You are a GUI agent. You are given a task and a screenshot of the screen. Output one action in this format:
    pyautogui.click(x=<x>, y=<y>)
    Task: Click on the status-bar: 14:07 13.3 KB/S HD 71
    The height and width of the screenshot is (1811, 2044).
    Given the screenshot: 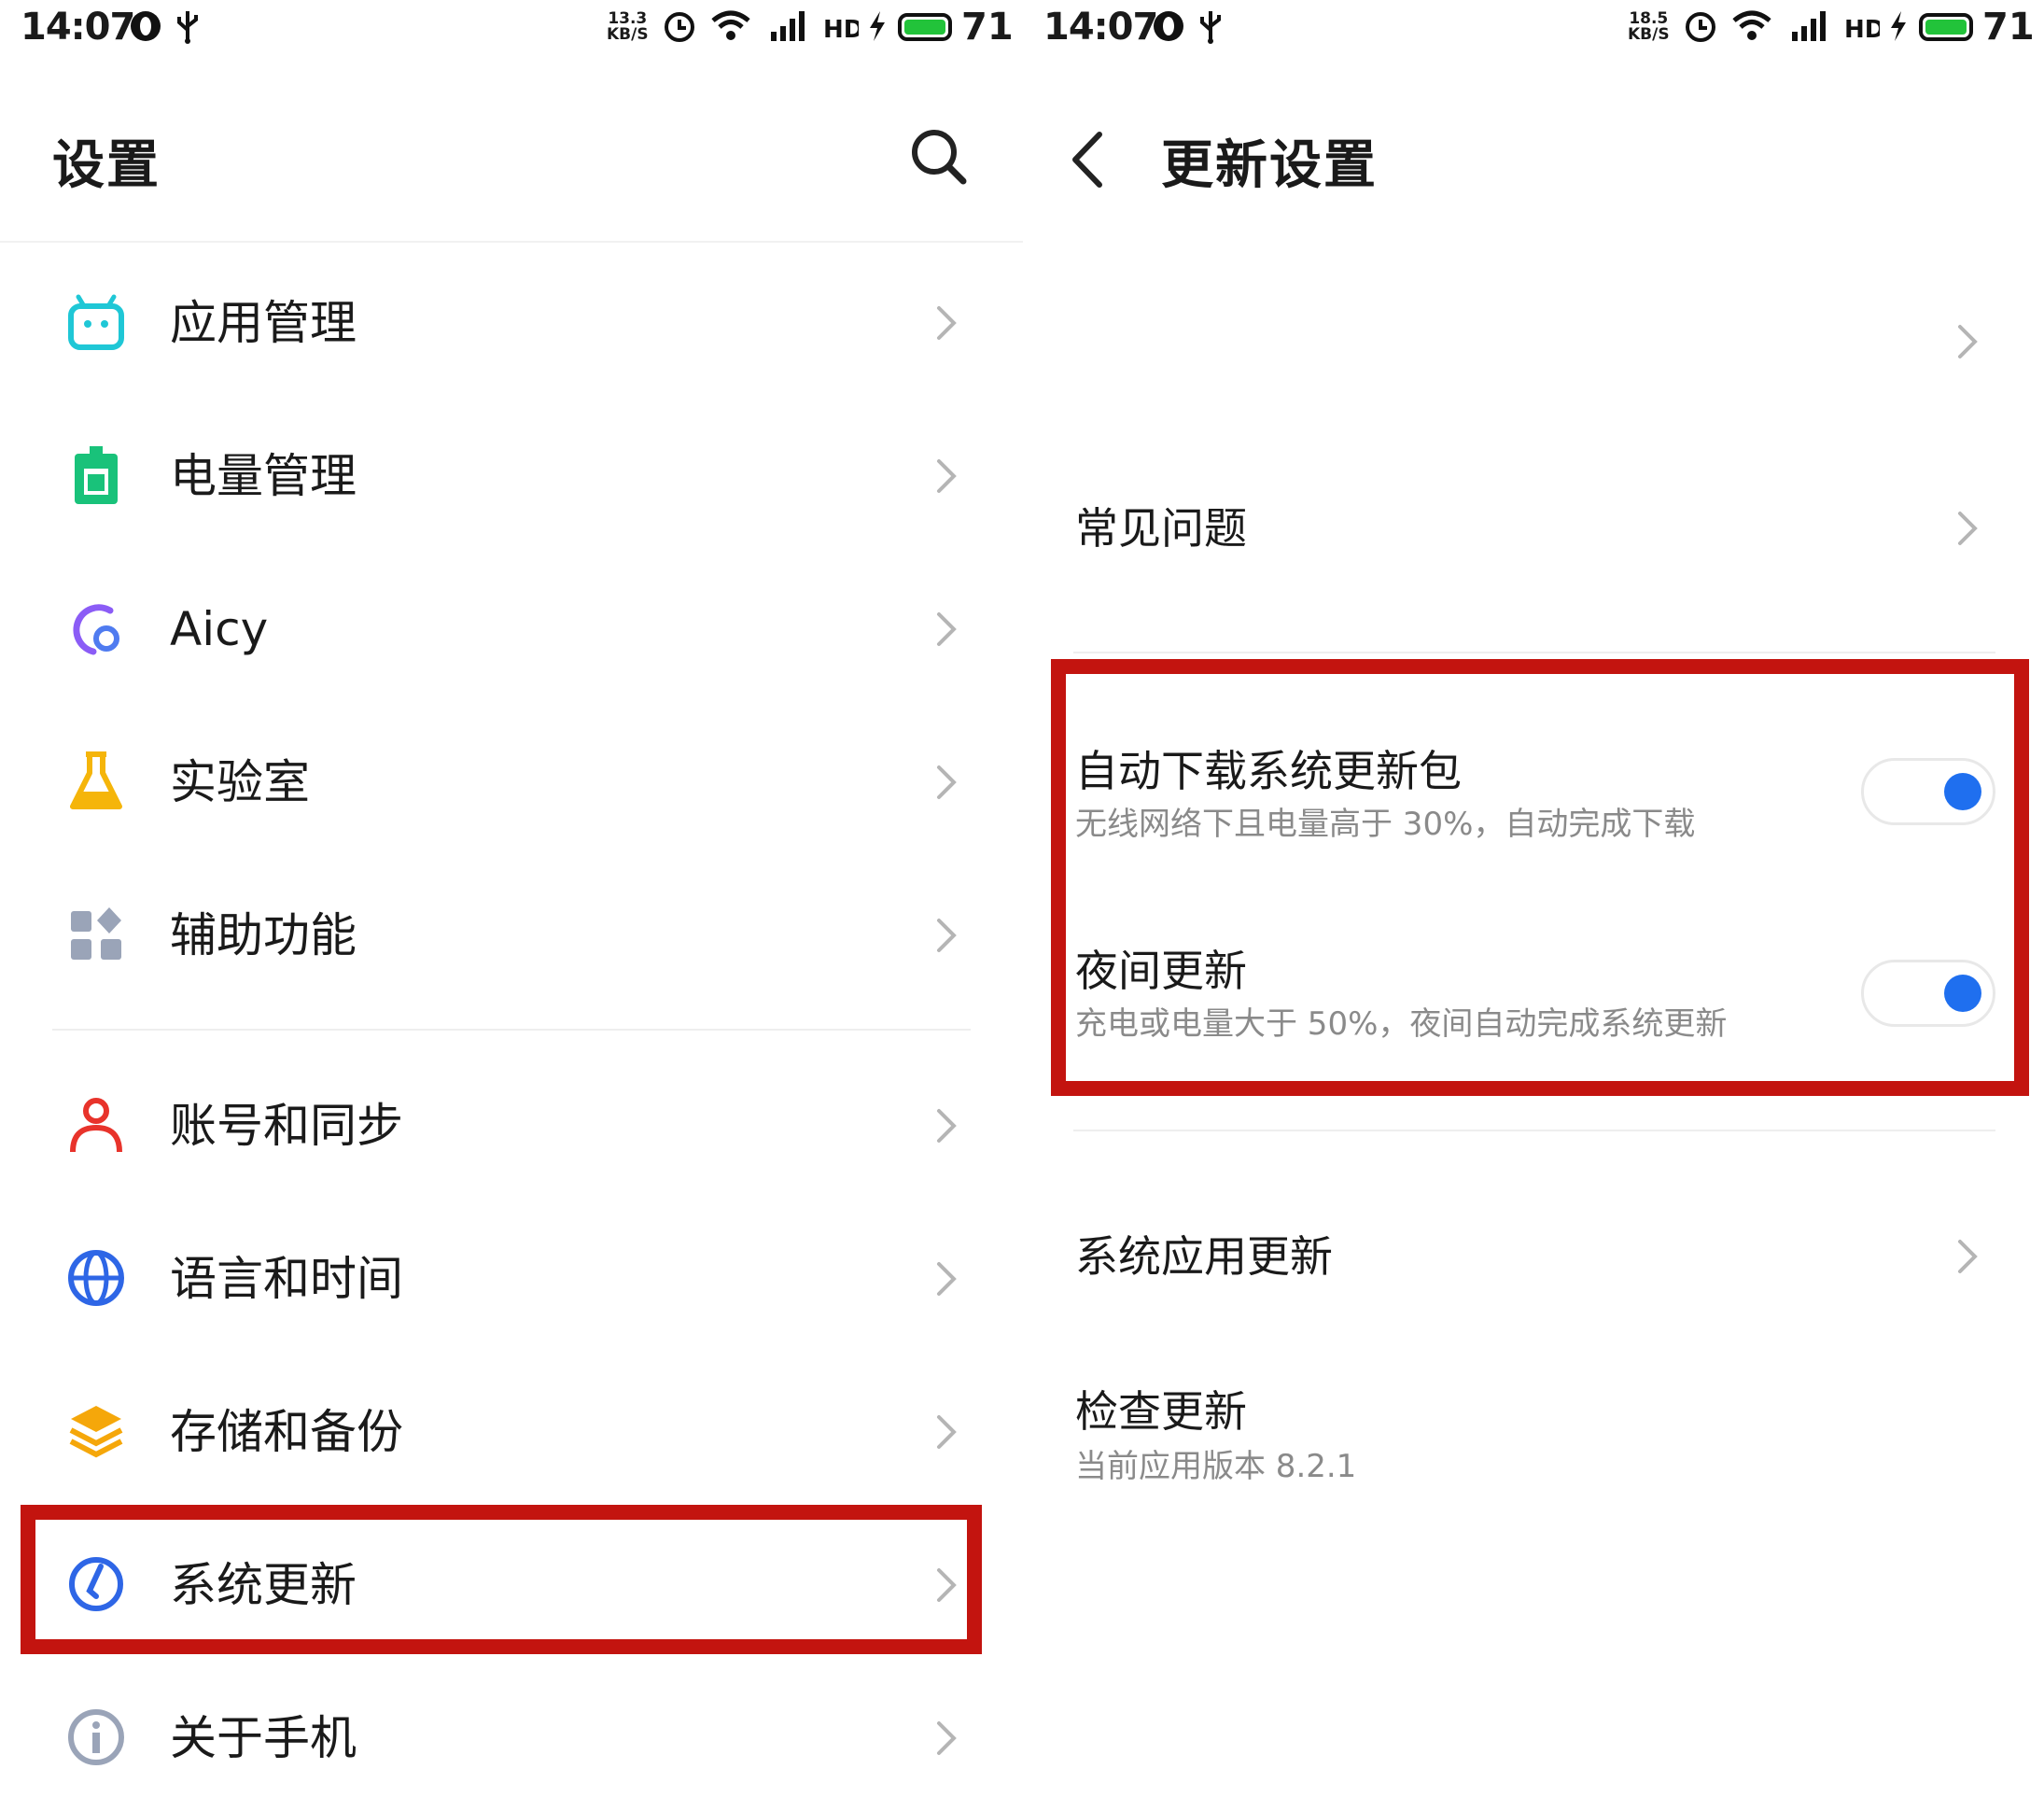 What is the action you would take?
    pyautogui.click(x=511, y=30)
    